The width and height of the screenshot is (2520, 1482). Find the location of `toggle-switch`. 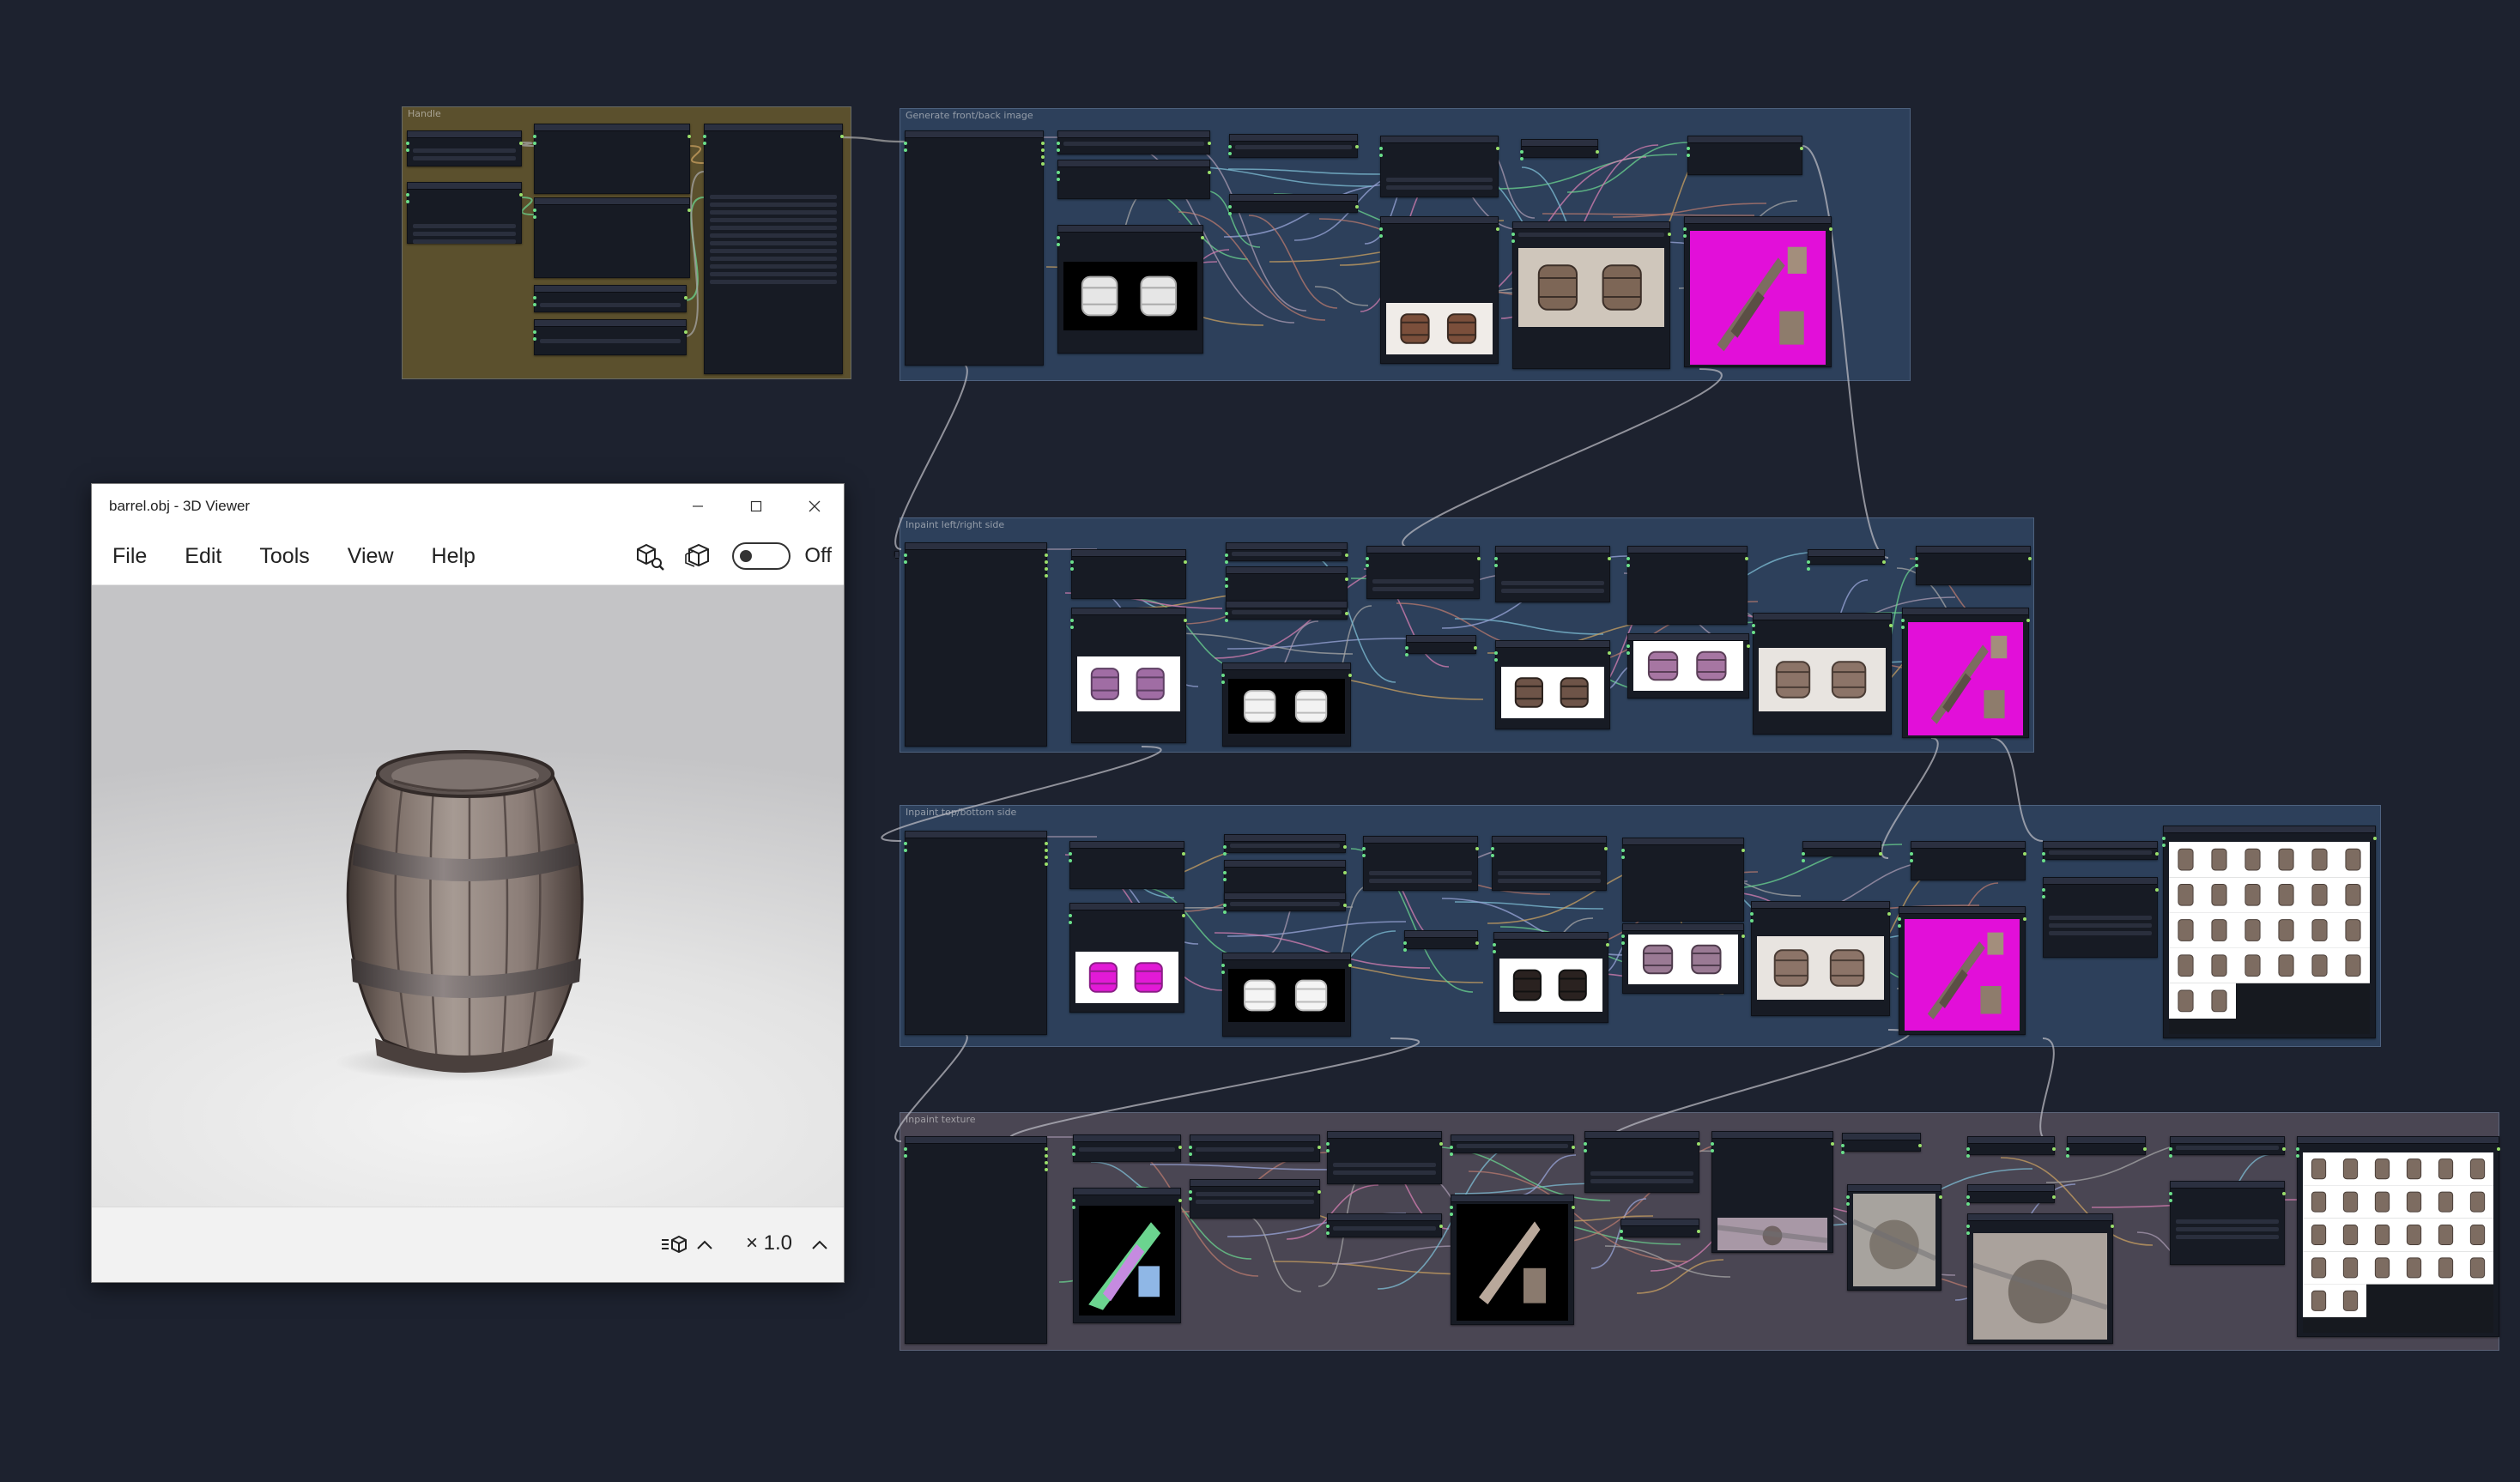

toggle-switch is located at coordinates (761, 556).